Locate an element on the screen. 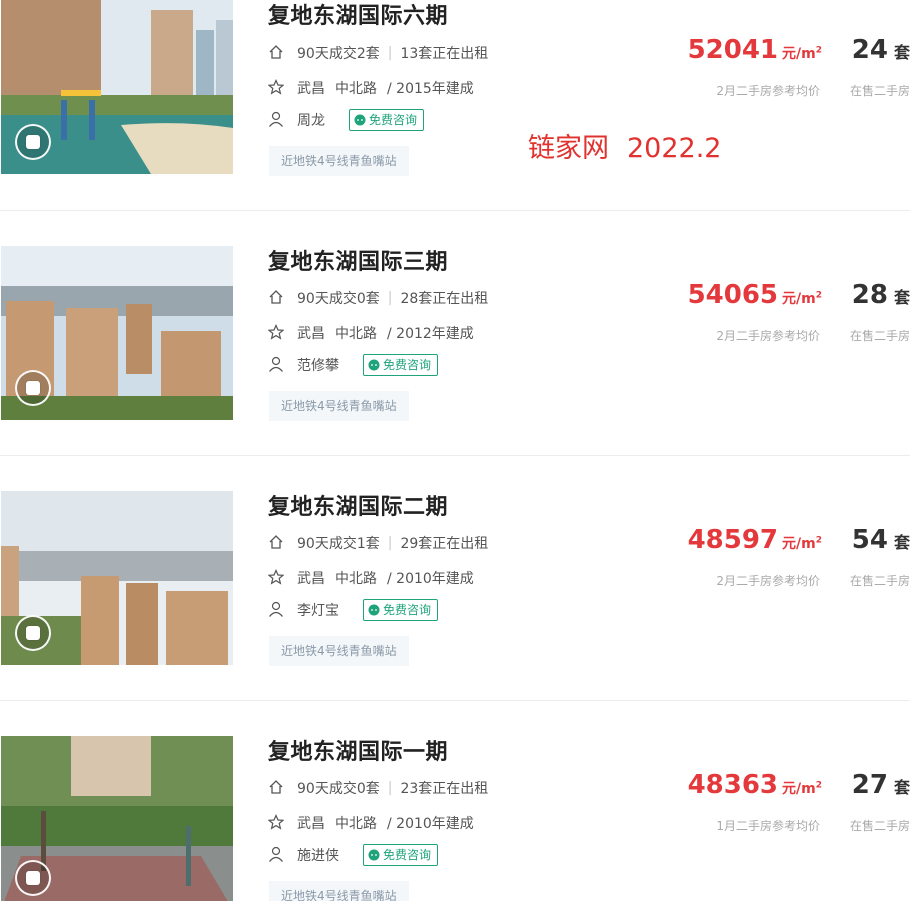  agent-name: 周龙 is located at coordinates (311, 120).